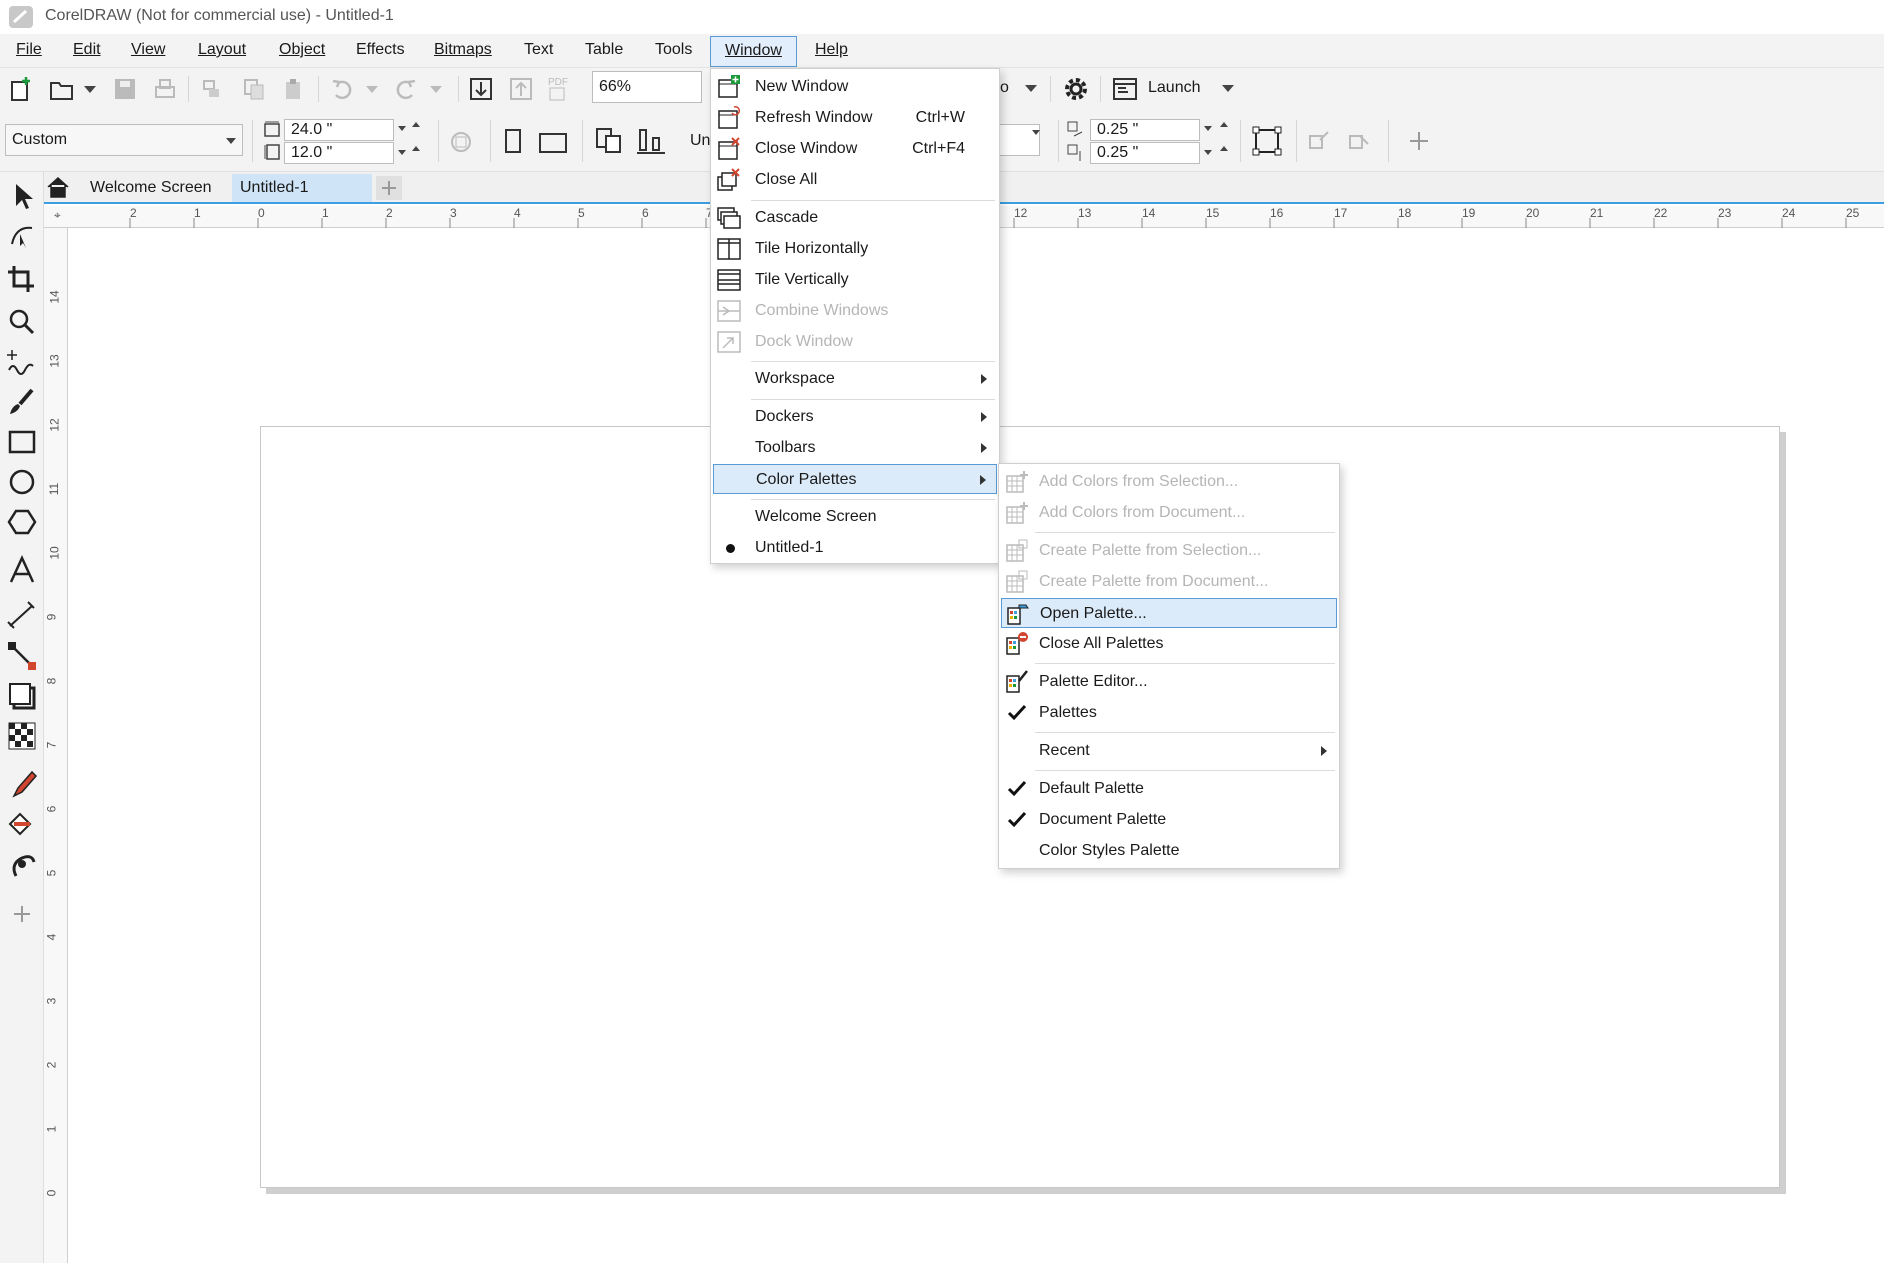 Image resolution: width=1884 pixels, height=1263 pixels. Describe the element at coordinates (553, 143) in the screenshot. I see `landscape-orientation-icon` at that location.